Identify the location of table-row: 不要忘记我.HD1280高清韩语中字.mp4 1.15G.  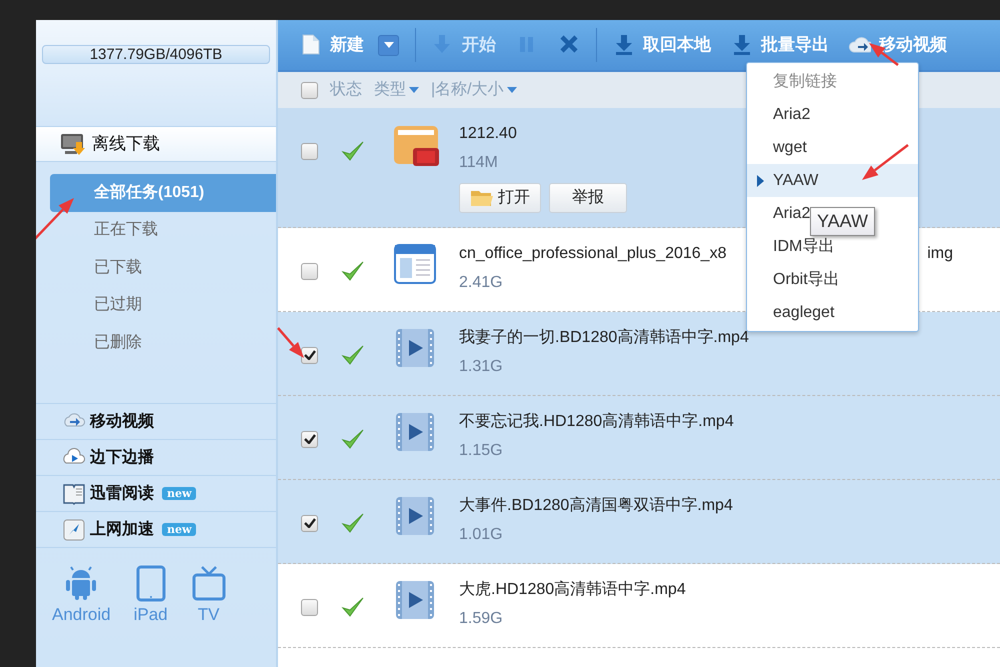
(639, 438).